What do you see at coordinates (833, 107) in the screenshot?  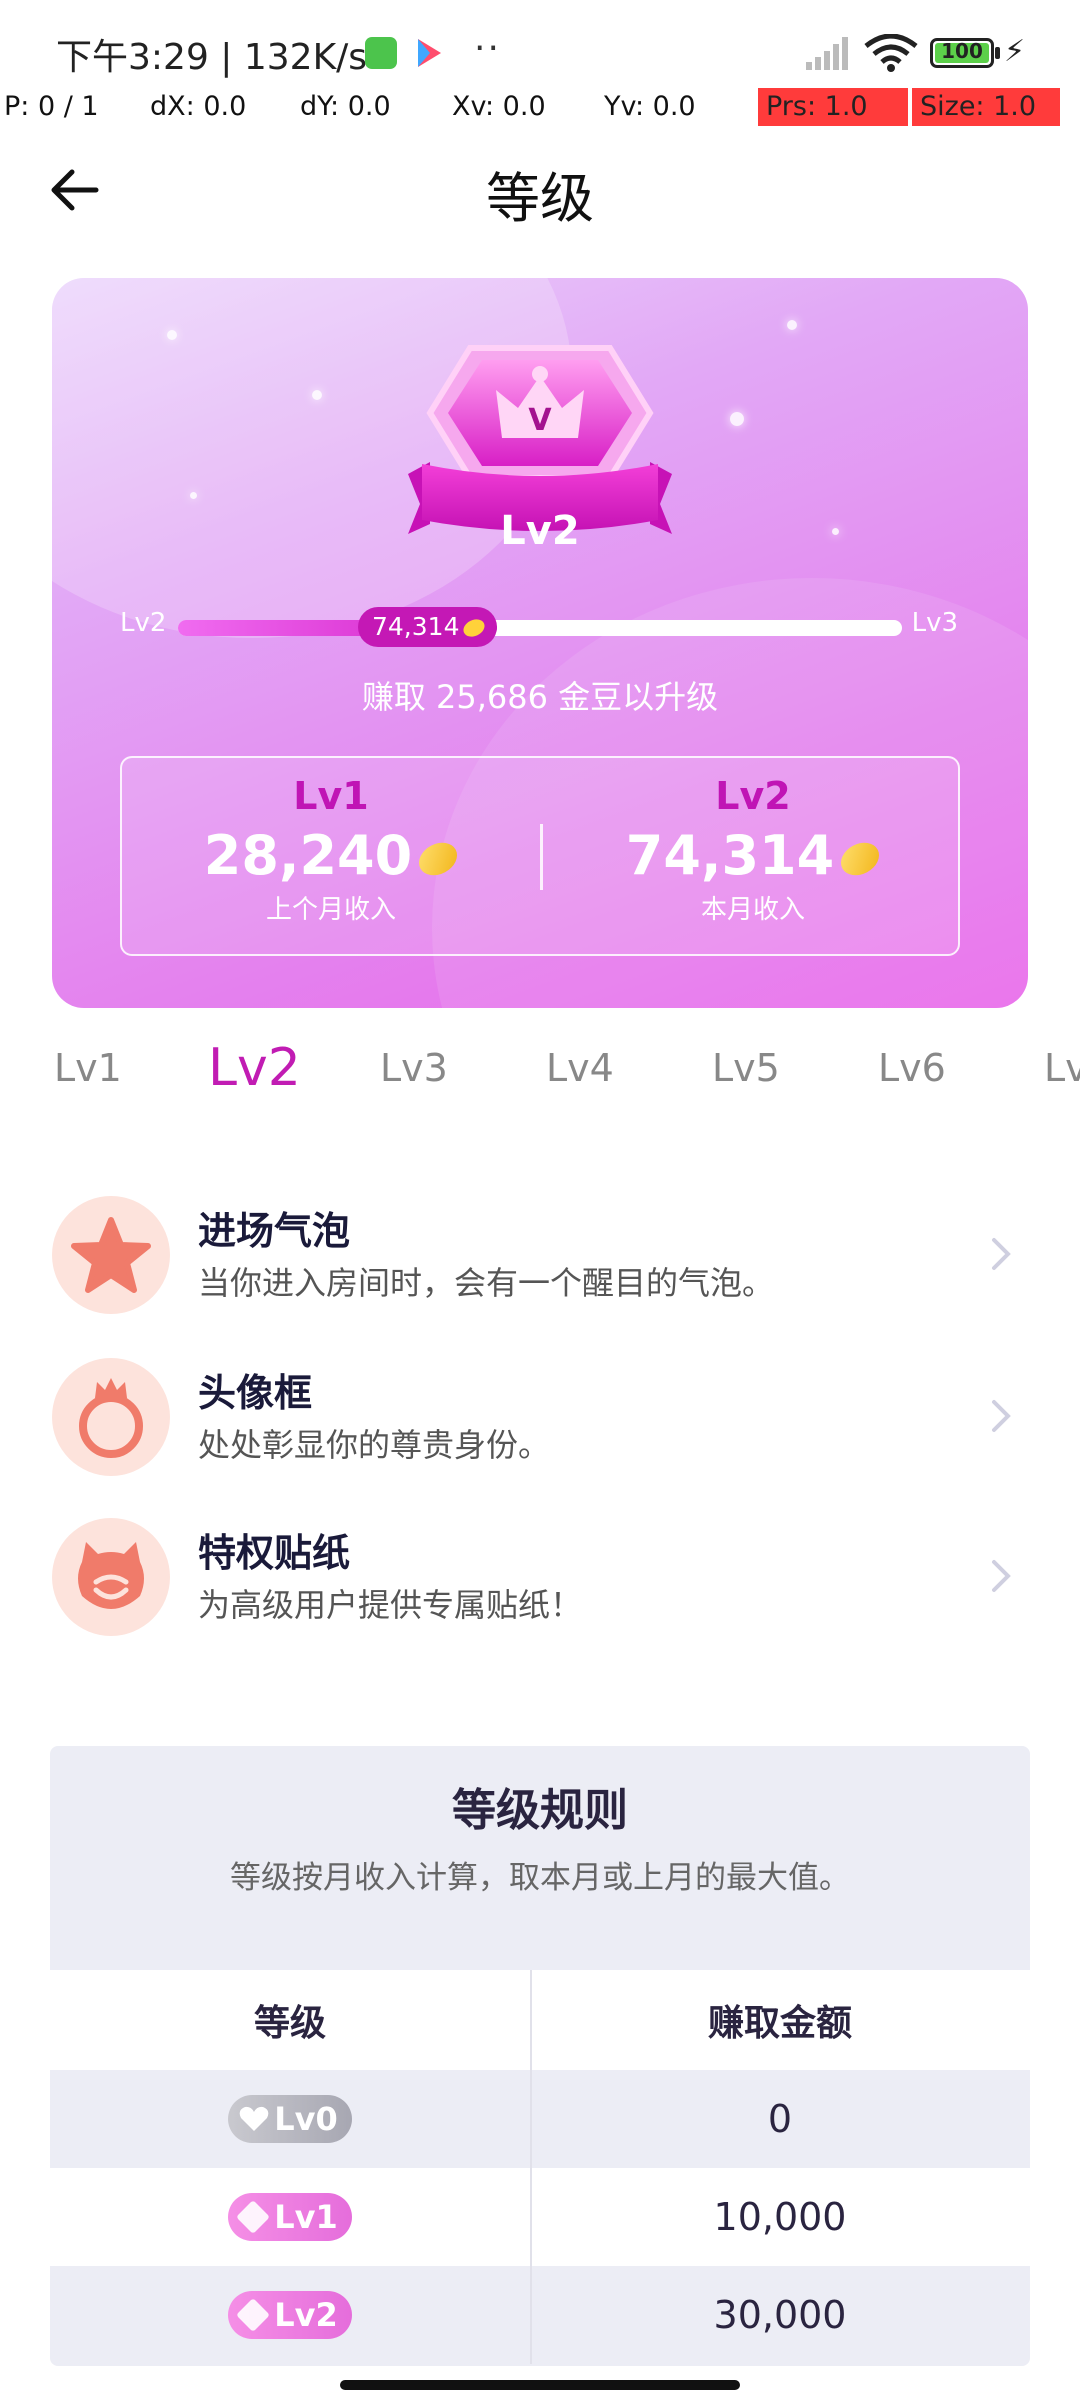 I see `debug-pressure: Prs: 1.0` at bounding box center [833, 107].